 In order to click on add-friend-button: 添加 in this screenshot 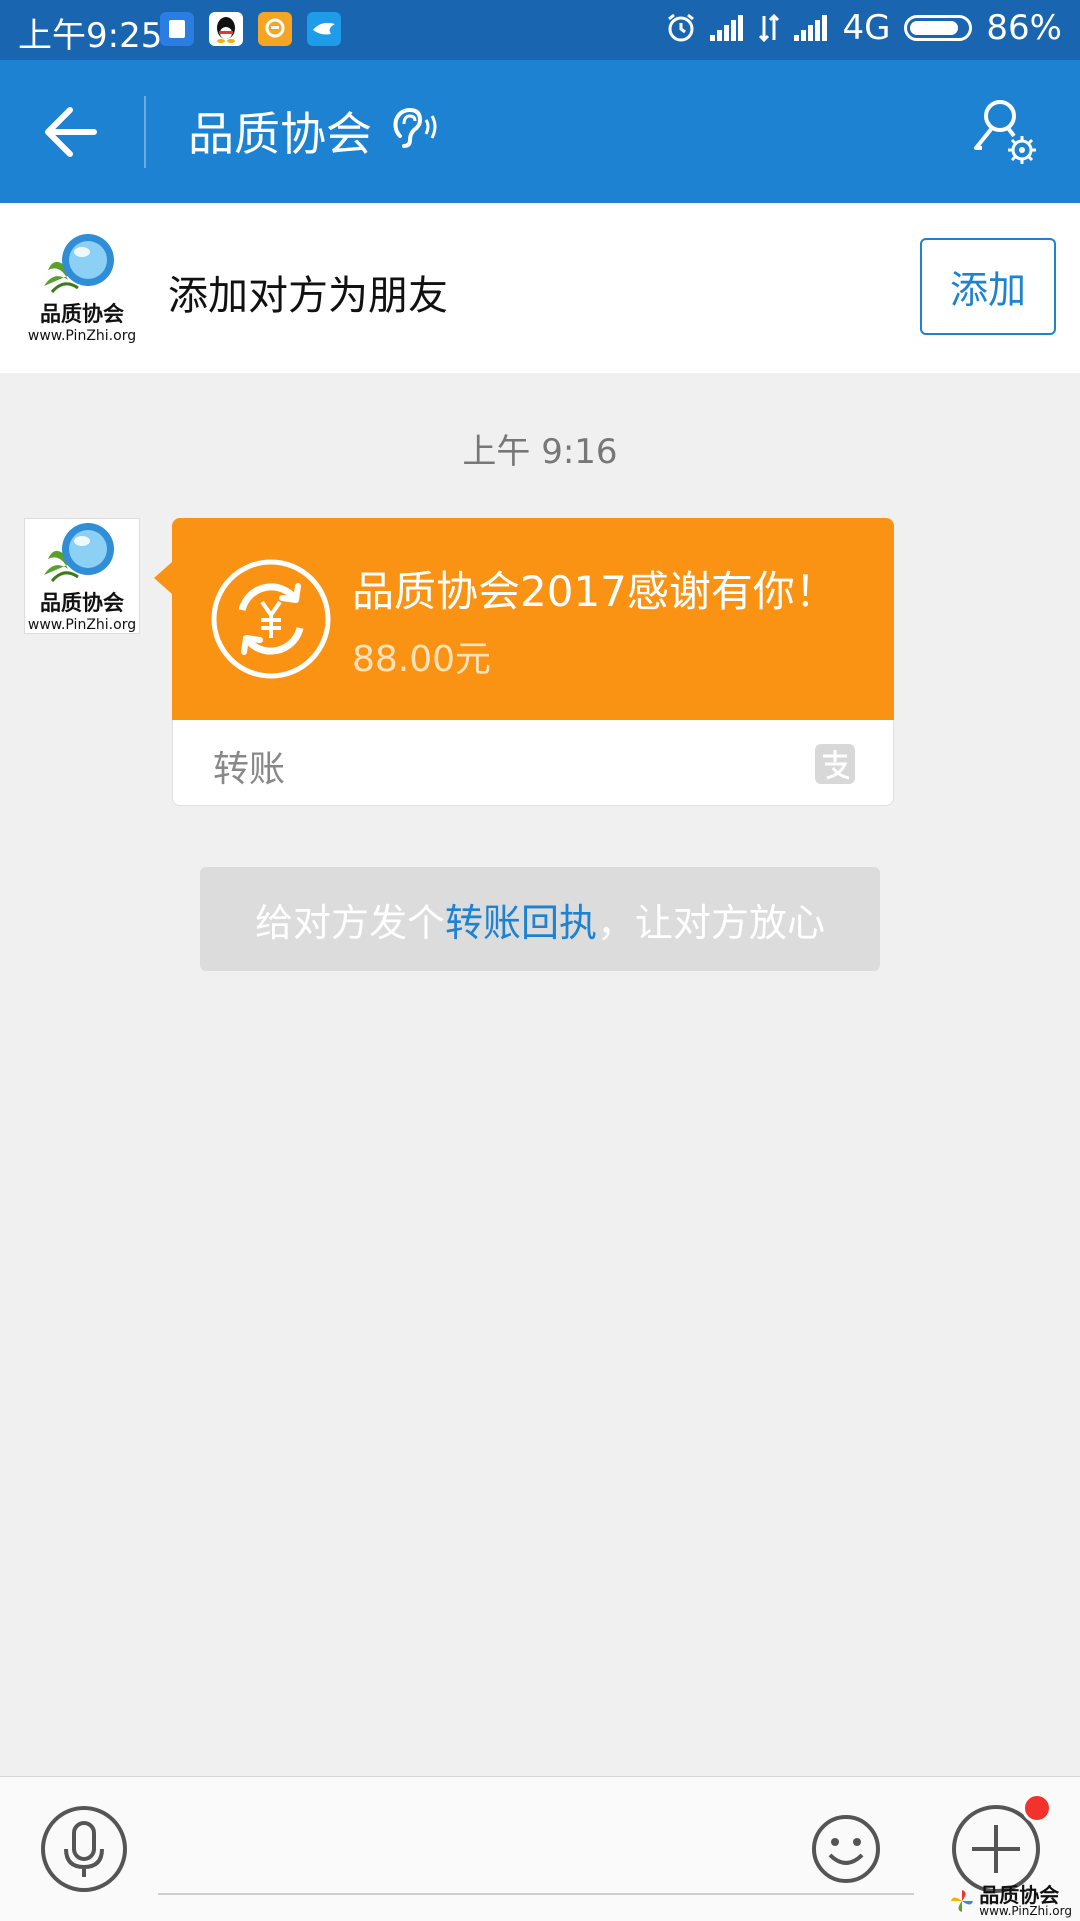, I will do `click(988, 286)`.